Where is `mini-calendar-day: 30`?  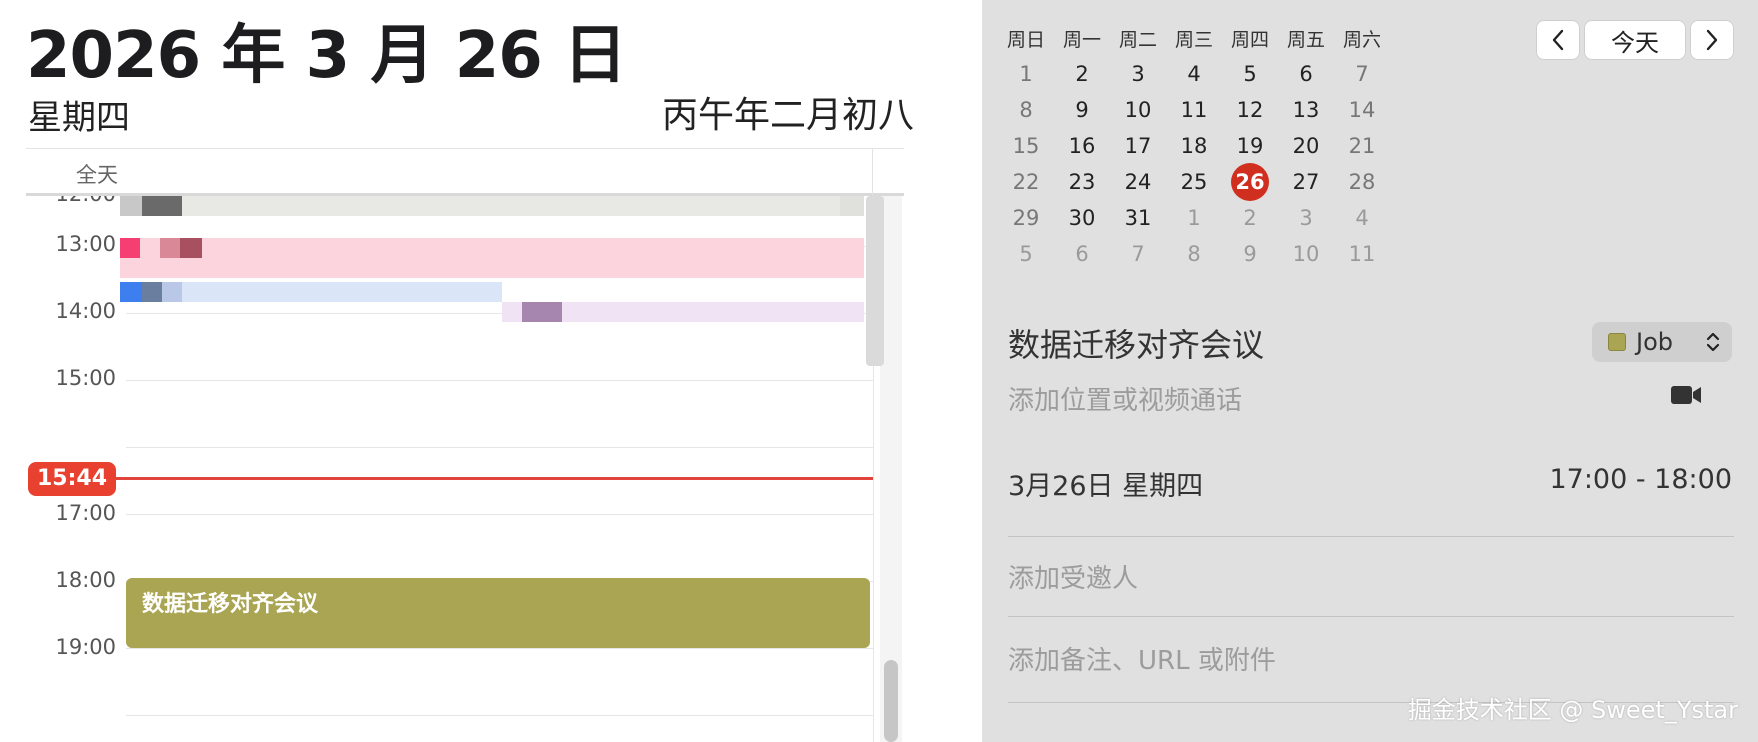
mini-calendar-day: 30 is located at coordinates (1082, 218).